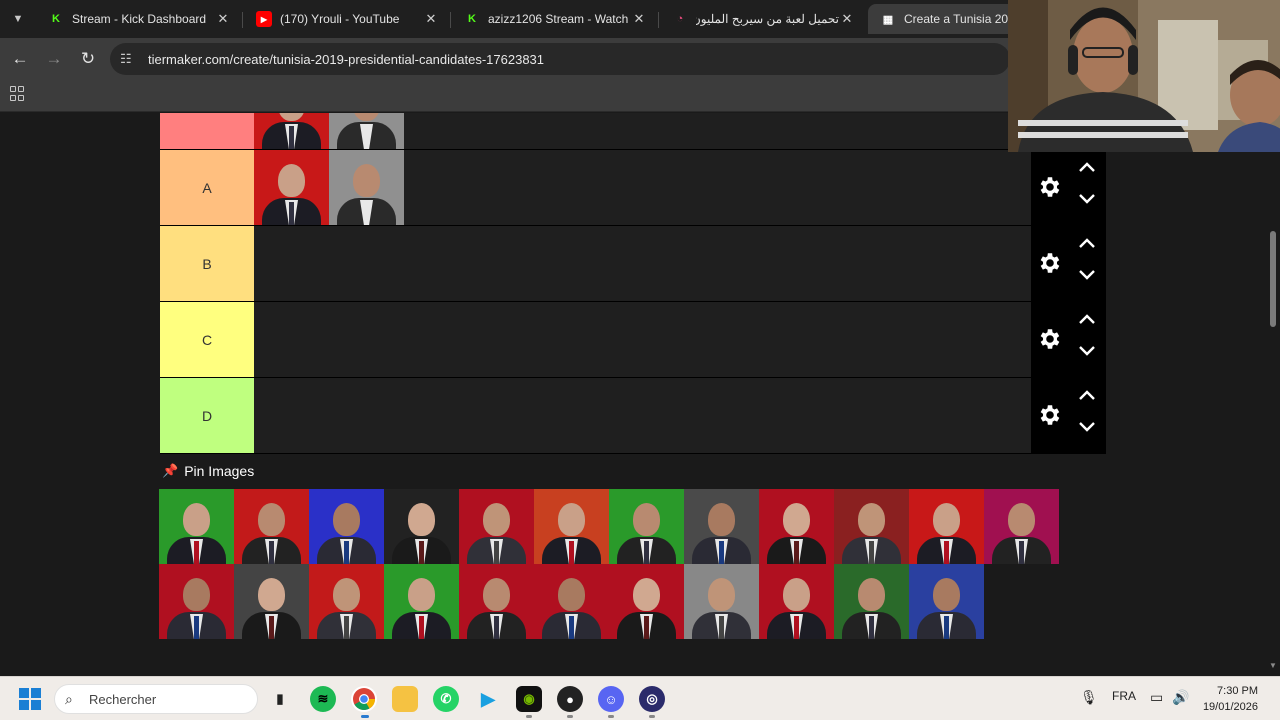 Image resolution: width=1280 pixels, height=720 pixels. I want to click on reload-icon: ↻, so click(88, 59).